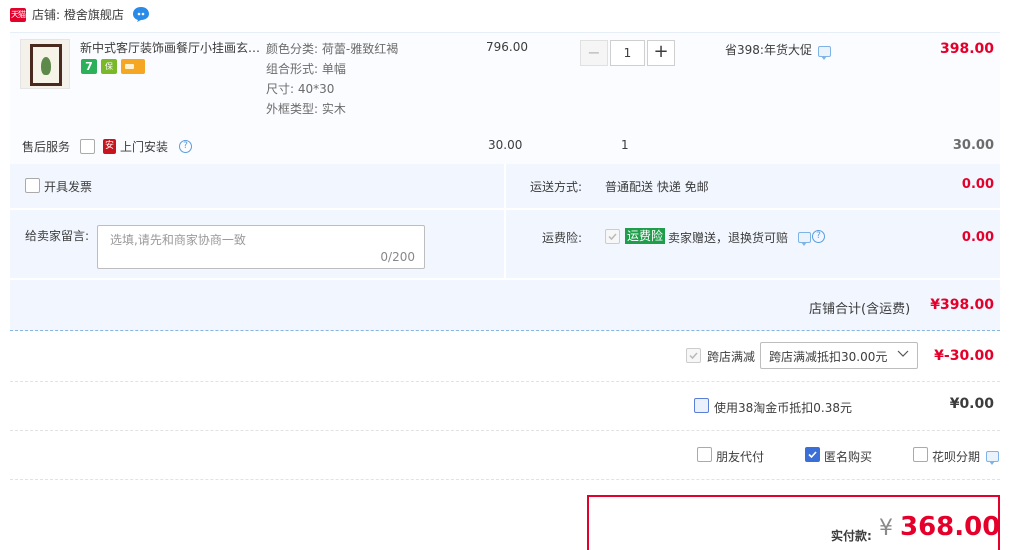 The height and width of the screenshot is (550, 1009). I want to click on install-icon: 安, so click(109, 146).